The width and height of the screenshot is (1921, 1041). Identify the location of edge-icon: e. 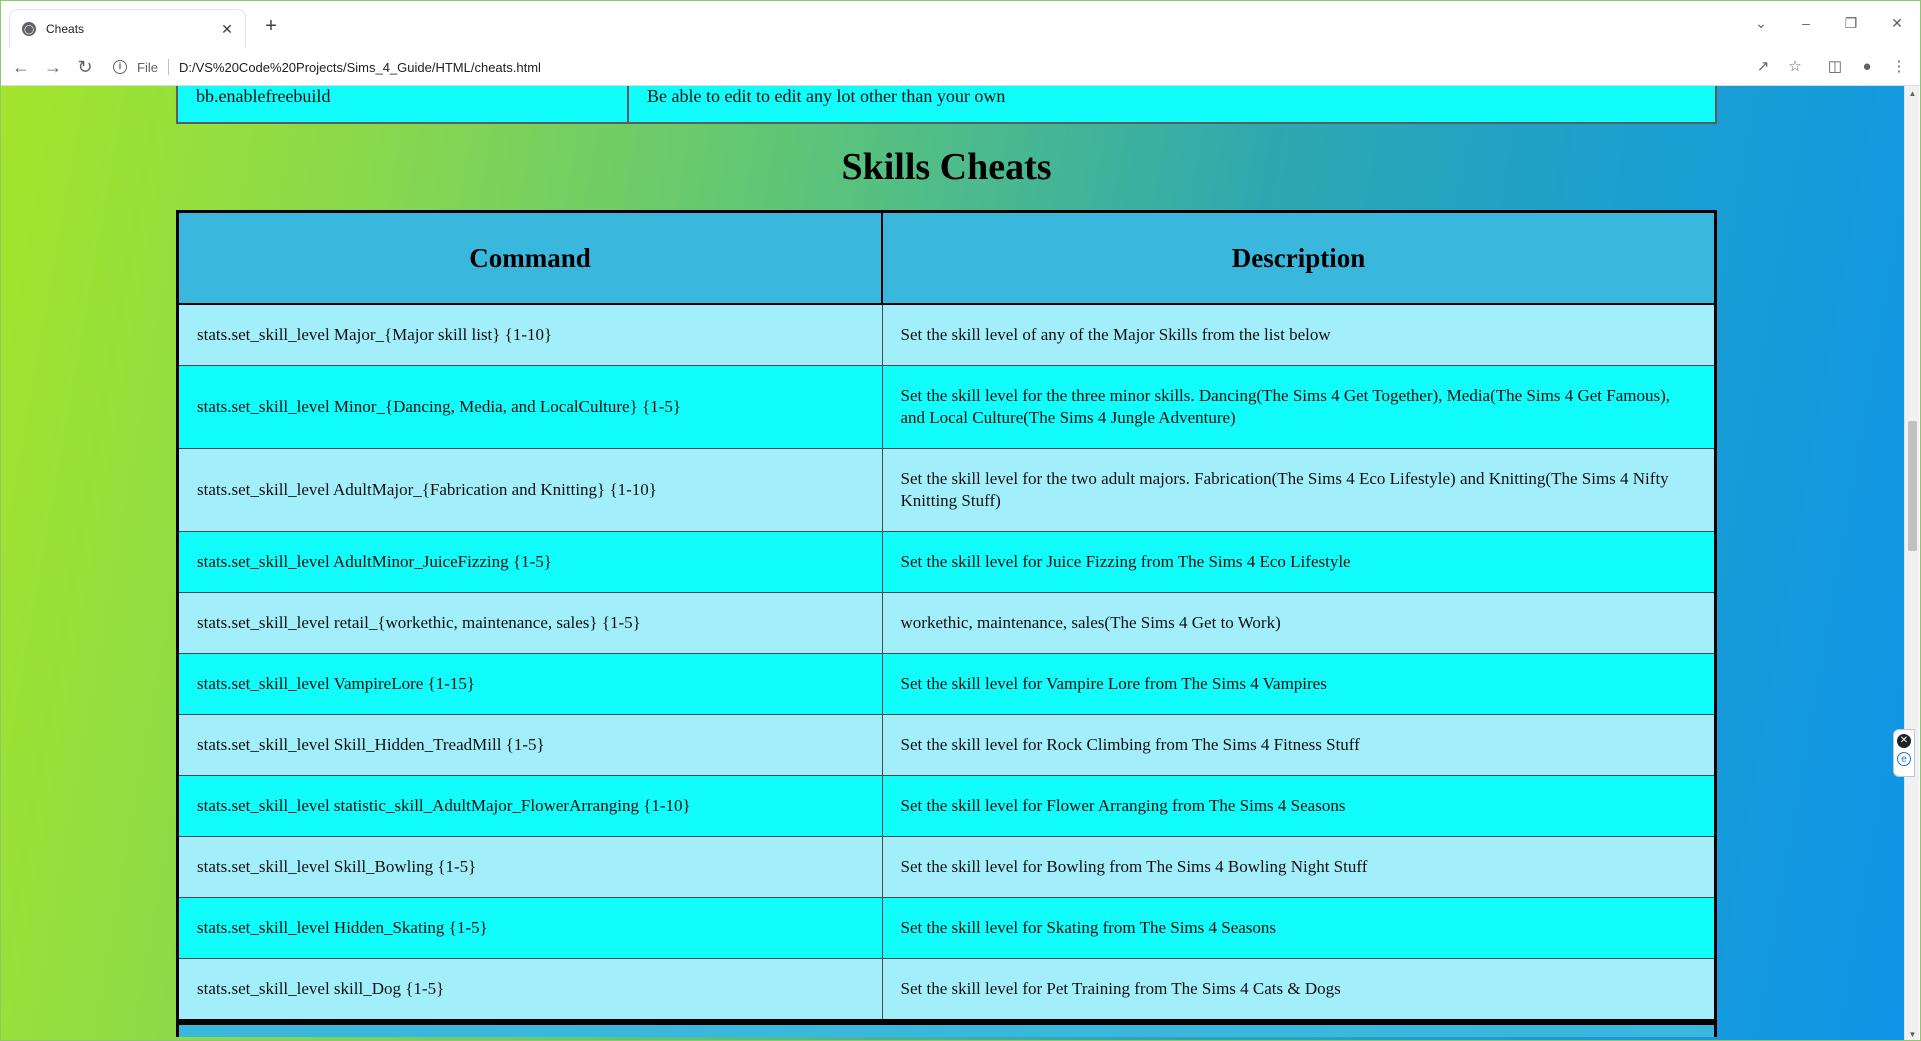
(1904, 759).